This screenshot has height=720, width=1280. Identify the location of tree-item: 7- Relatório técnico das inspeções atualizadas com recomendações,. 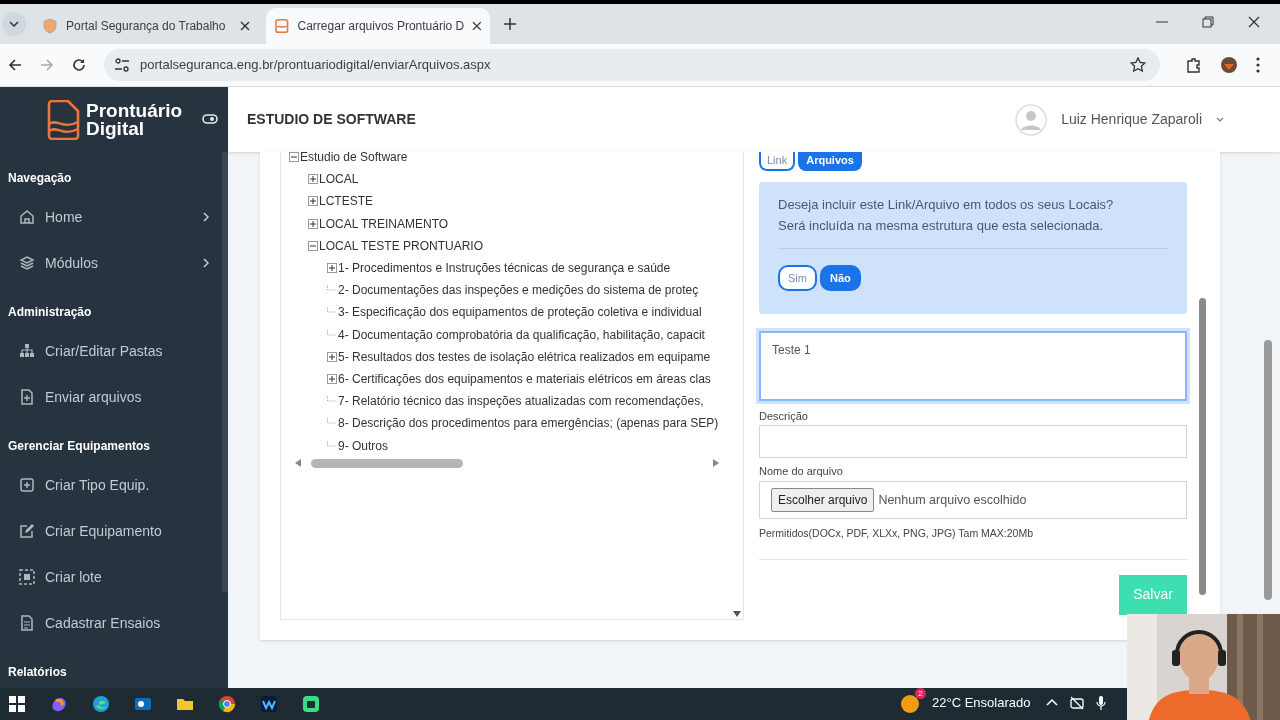
(521, 401).